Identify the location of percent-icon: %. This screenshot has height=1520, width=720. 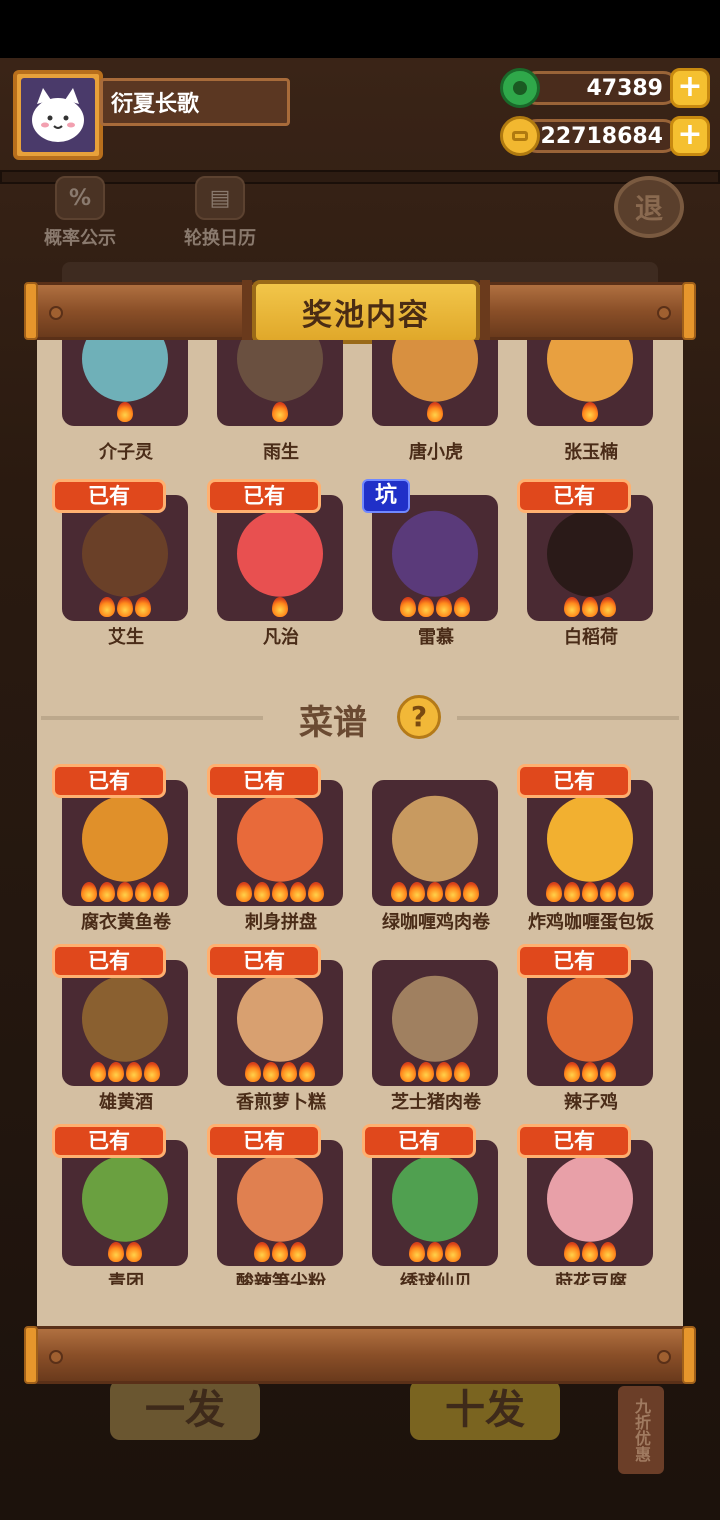
(80, 198).